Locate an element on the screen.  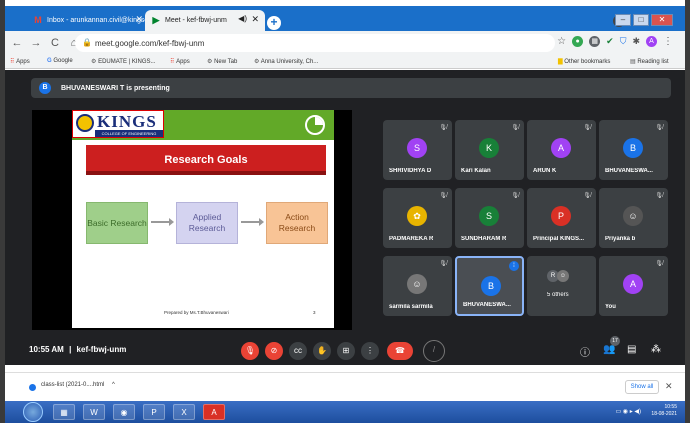
chat-icon: ▤ is located at coordinates (631, 349).